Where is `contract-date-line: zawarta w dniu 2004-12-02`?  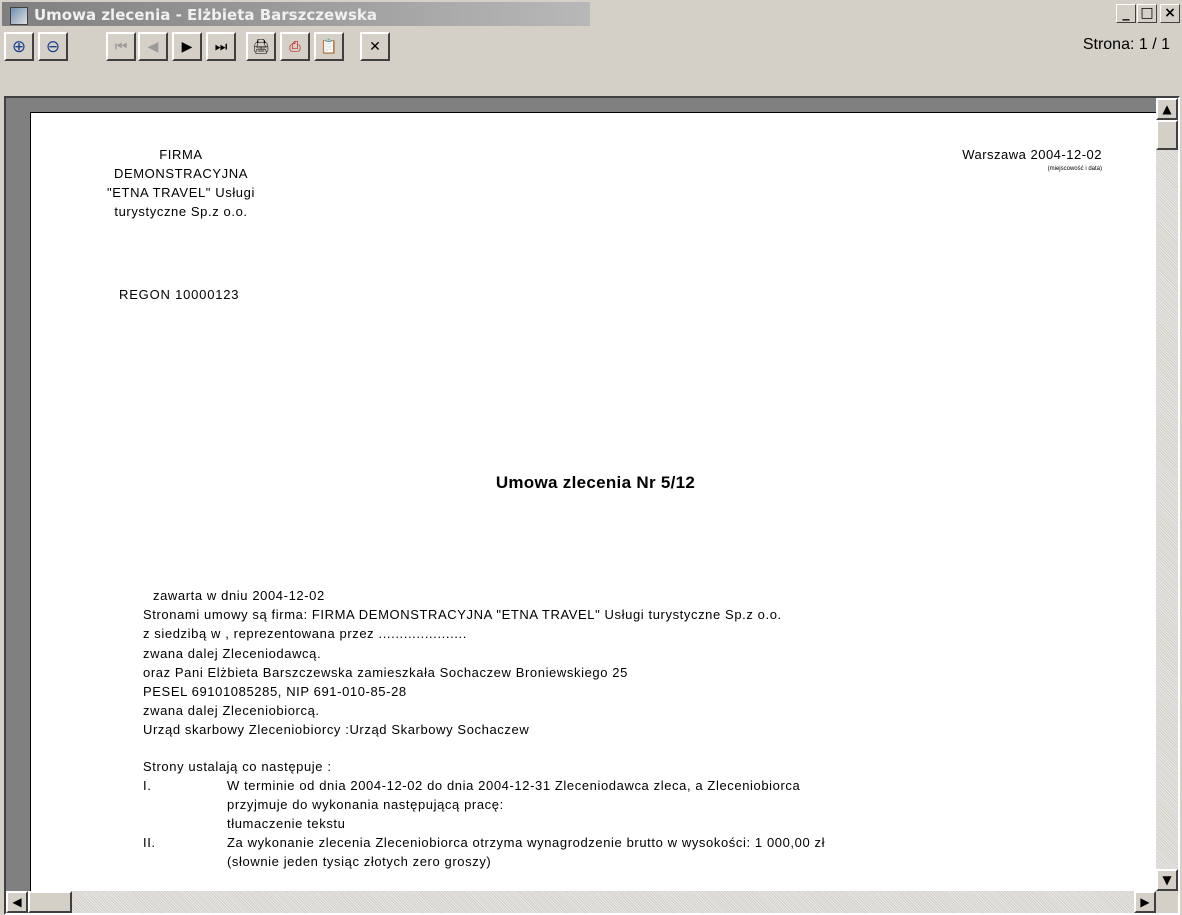
contract-date-line: zawarta w dniu 2004-12-02 is located at coordinates (239, 595).